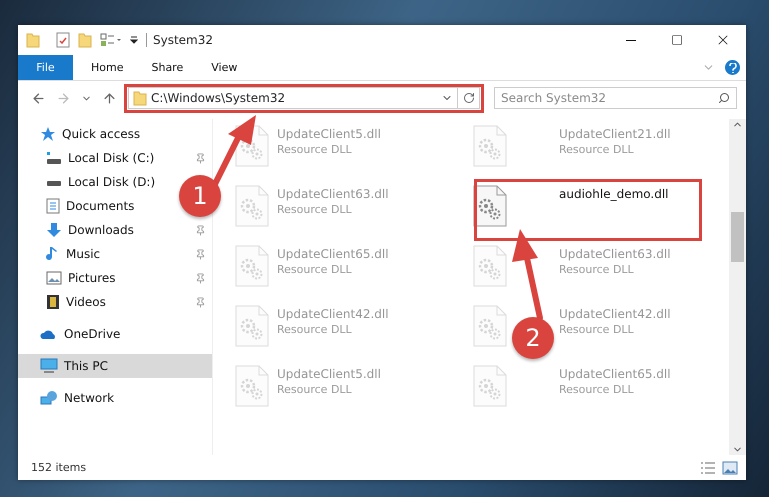 The height and width of the screenshot is (497, 769). I want to click on nav-item: Quick access, so click(115, 134).